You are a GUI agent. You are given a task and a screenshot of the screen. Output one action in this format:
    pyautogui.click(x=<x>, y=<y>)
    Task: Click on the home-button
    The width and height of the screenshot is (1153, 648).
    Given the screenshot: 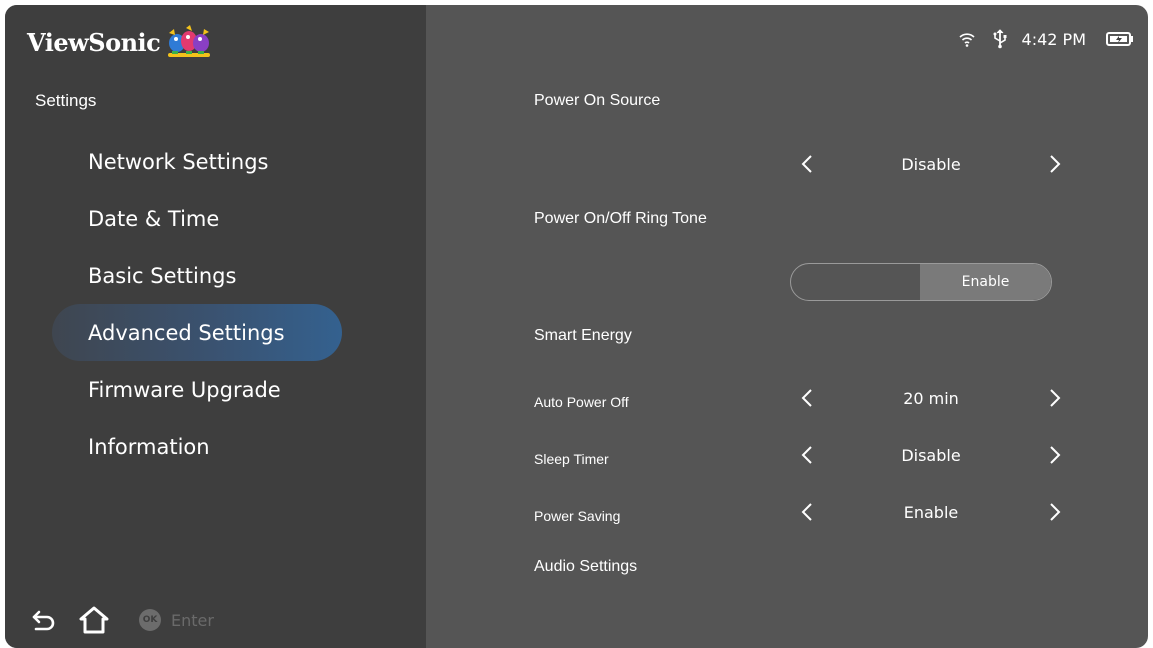 What is the action you would take?
    pyautogui.click(x=109, y=620)
    